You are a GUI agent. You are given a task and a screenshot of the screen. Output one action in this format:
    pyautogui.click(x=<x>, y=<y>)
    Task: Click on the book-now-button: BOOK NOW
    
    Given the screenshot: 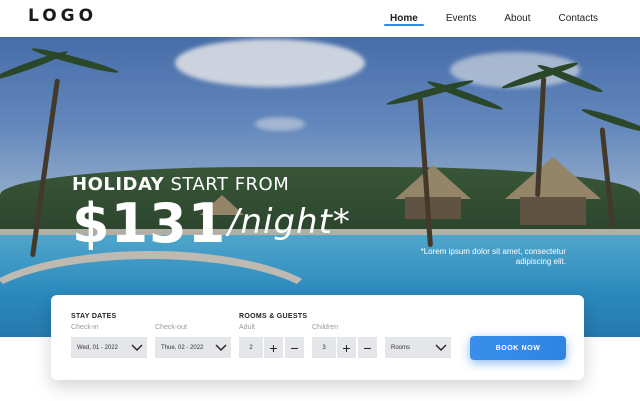 What is the action you would take?
    pyautogui.click(x=518, y=348)
    